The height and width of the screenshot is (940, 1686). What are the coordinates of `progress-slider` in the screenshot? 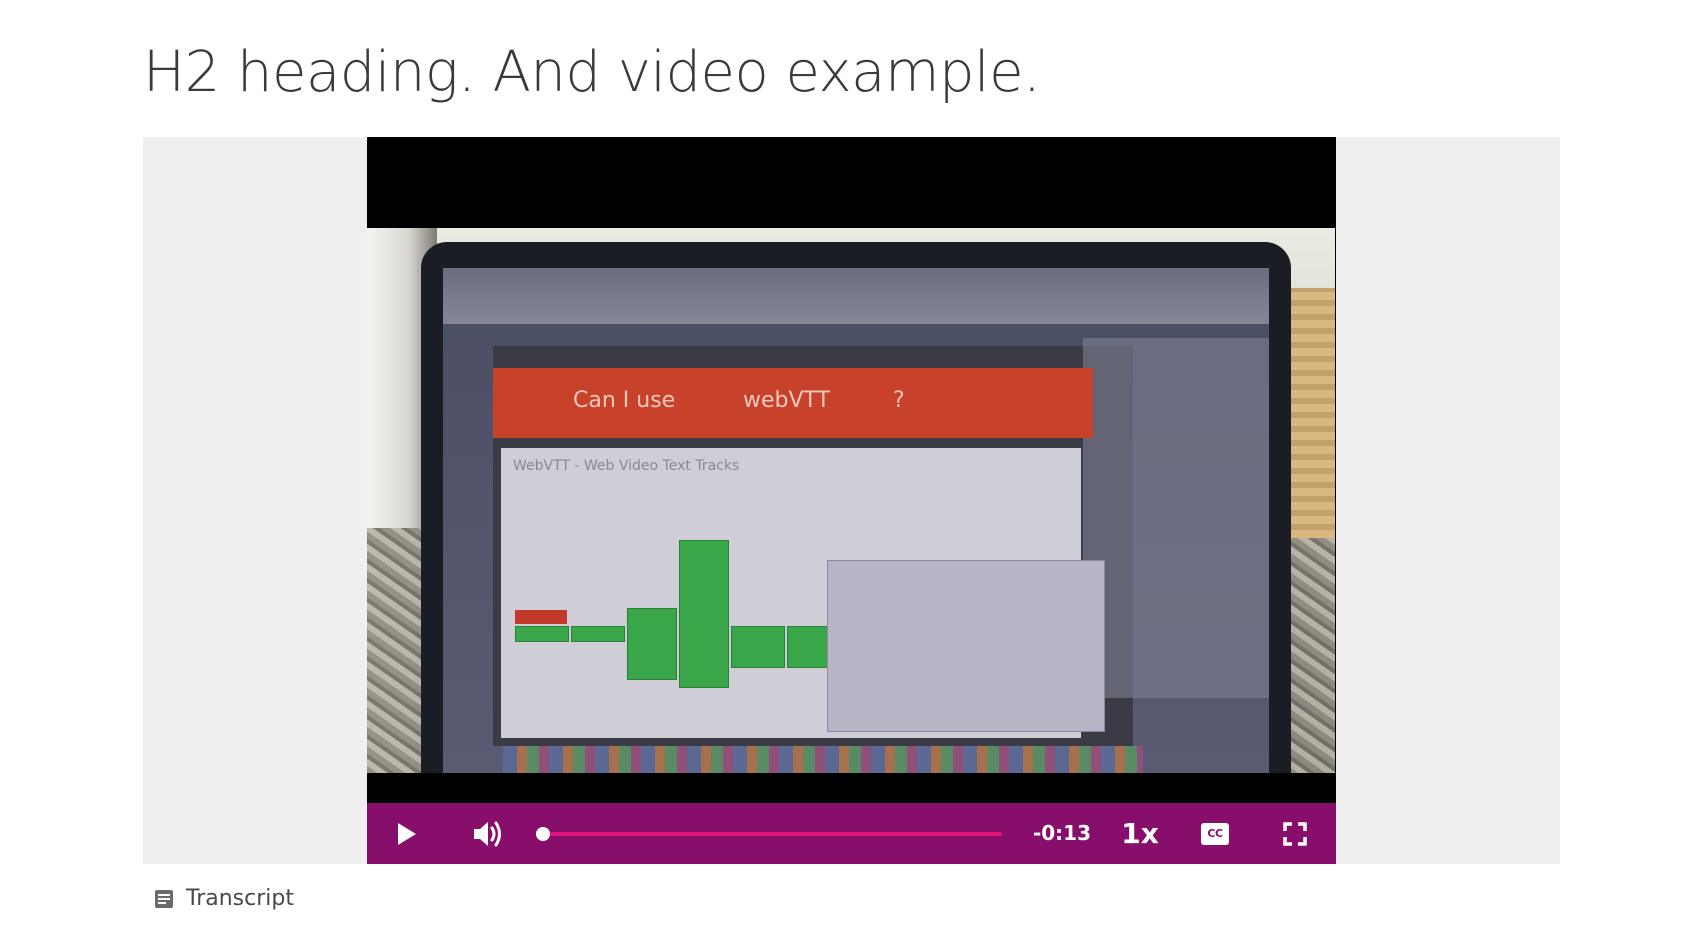 It's located at (769, 834).